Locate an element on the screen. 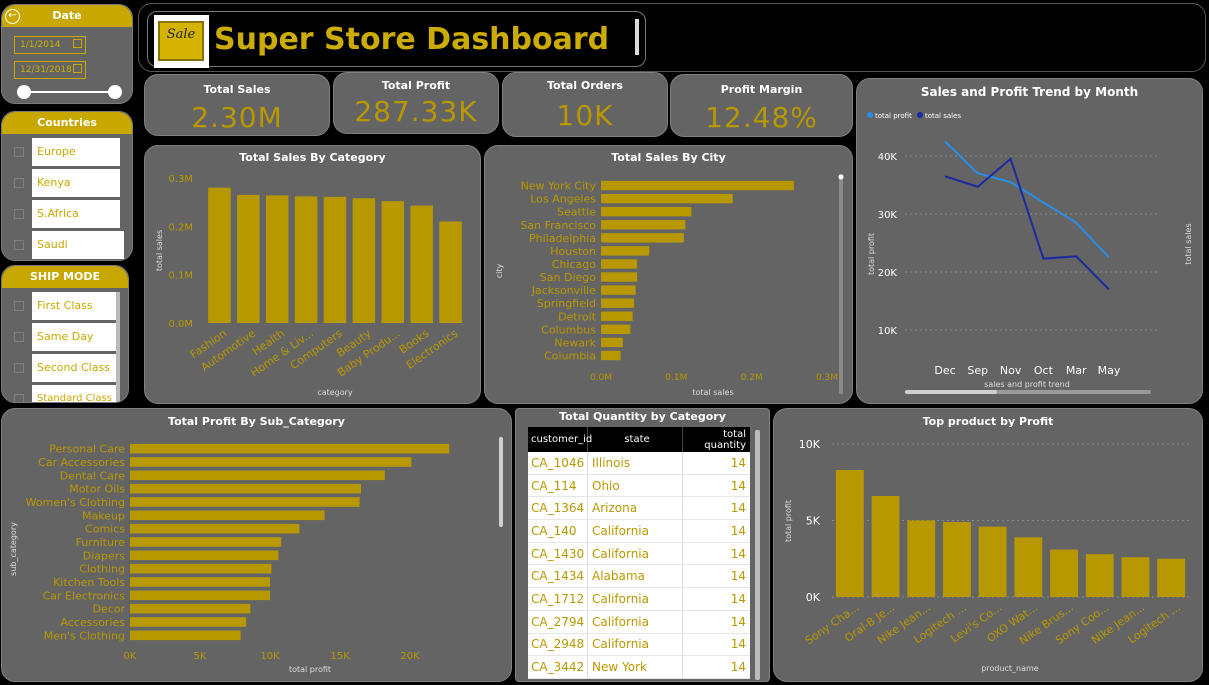  table-scrollbar is located at coordinates (757, 555).